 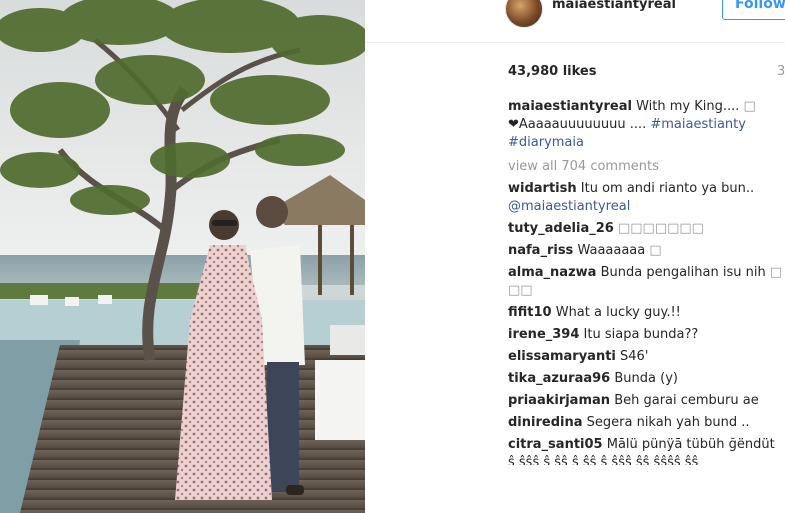 I want to click on avatar, so click(x=524, y=14).